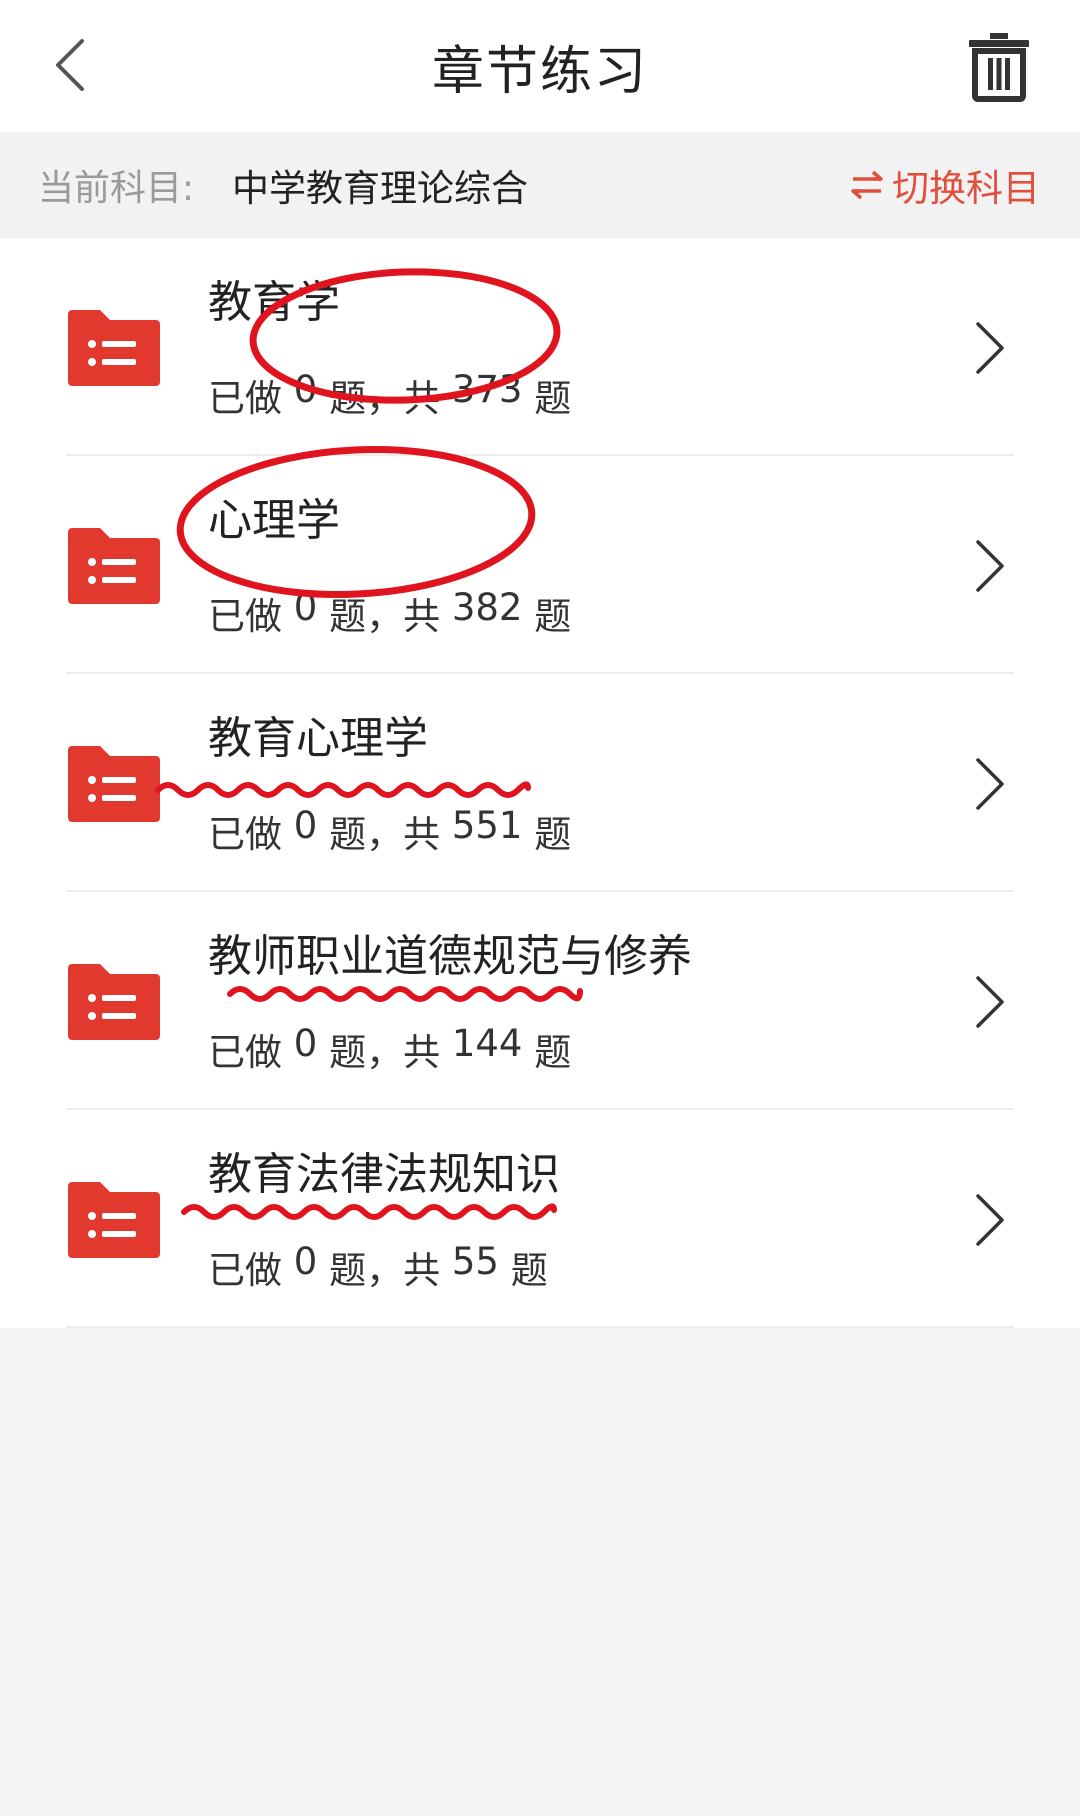  Describe the element at coordinates (539, 71) in the screenshot. I see `page-title: 章节练习` at that location.